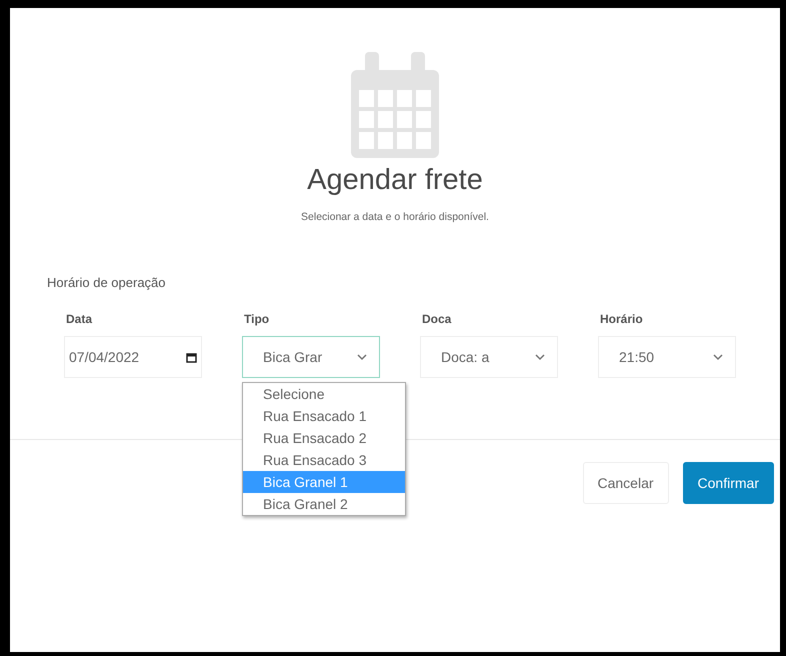 Image resolution: width=786 pixels, height=656 pixels. Describe the element at coordinates (257, 319) in the screenshot. I see `field-label: Tipo` at that location.